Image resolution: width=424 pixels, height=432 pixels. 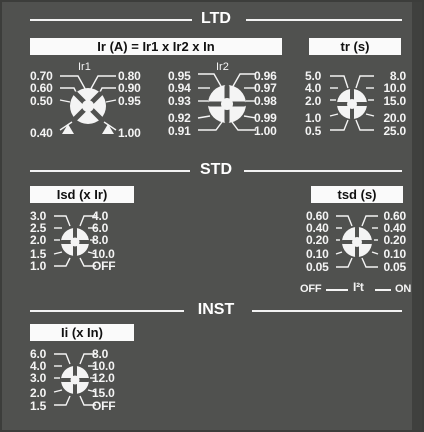 I want to click on ir1-left-label: 0.60, so click(x=41, y=88).